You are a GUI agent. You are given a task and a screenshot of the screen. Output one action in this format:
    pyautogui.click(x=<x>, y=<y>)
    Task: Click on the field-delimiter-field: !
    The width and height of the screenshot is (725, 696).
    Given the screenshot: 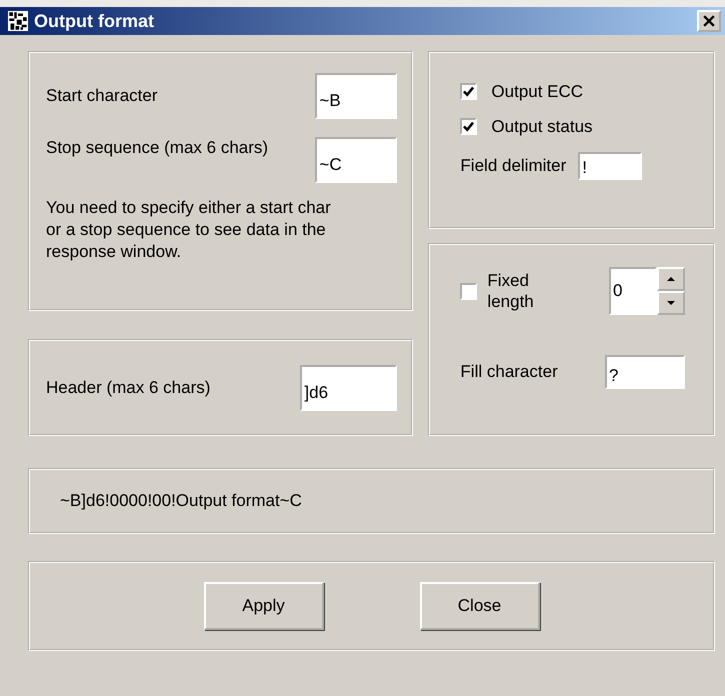 What is the action you would take?
    pyautogui.click(x=610, y=166)
    